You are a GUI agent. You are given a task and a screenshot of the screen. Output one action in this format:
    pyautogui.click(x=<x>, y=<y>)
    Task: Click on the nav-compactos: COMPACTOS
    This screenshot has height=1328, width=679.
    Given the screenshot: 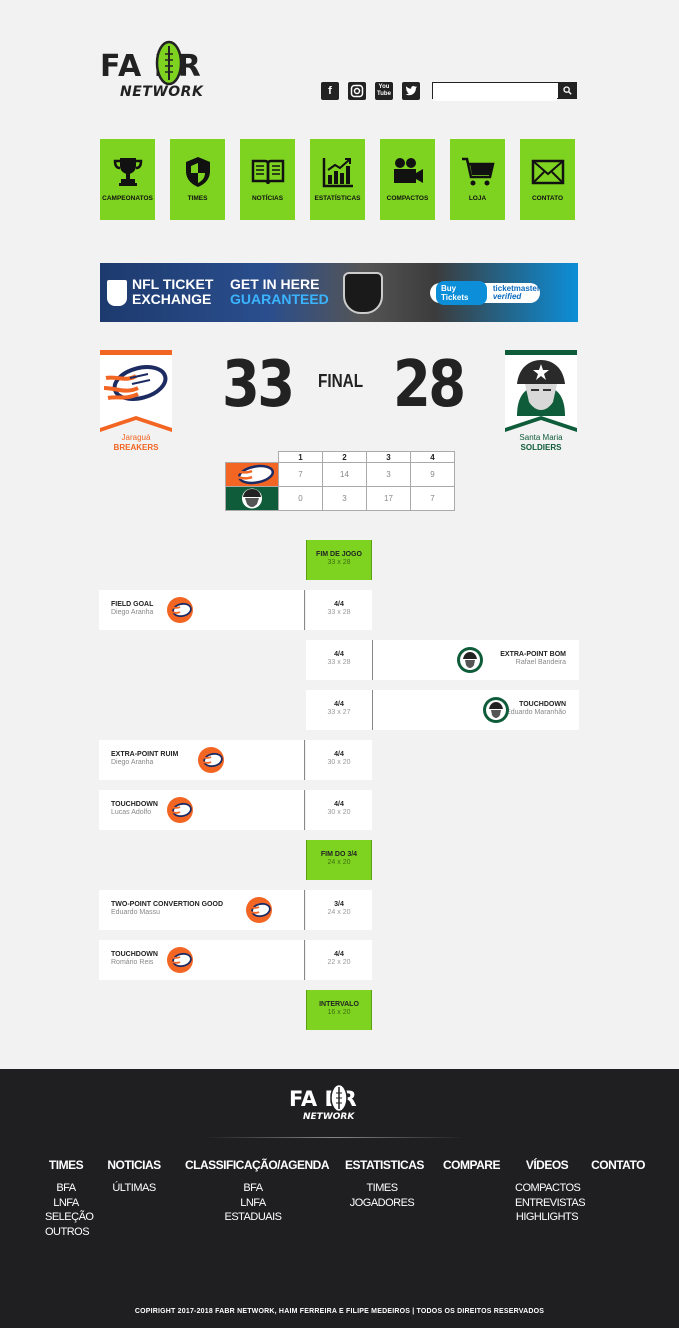 What is the action you would take?
    pyautogui.click(x=407, y=179)
    